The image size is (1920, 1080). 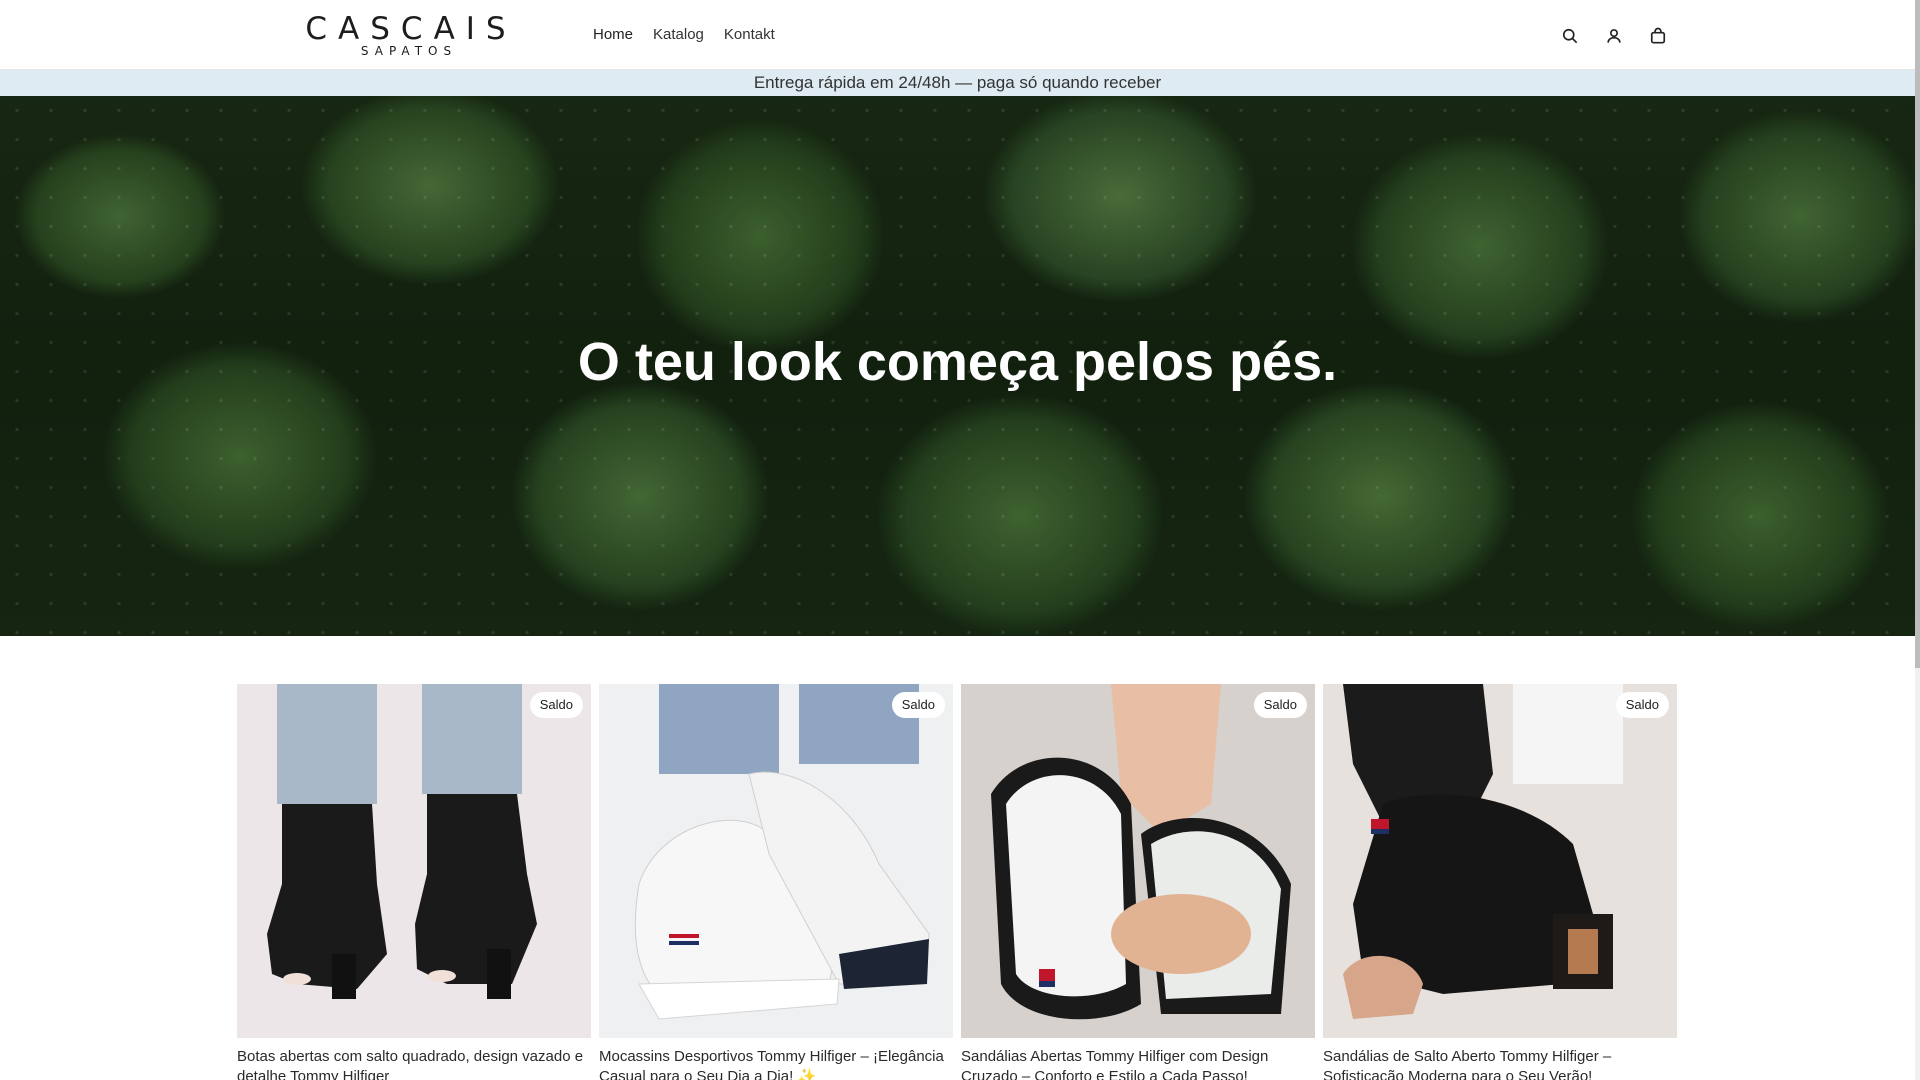 I want to click on logo-wordmark: CASCAIS, so click(x=411, y=29).